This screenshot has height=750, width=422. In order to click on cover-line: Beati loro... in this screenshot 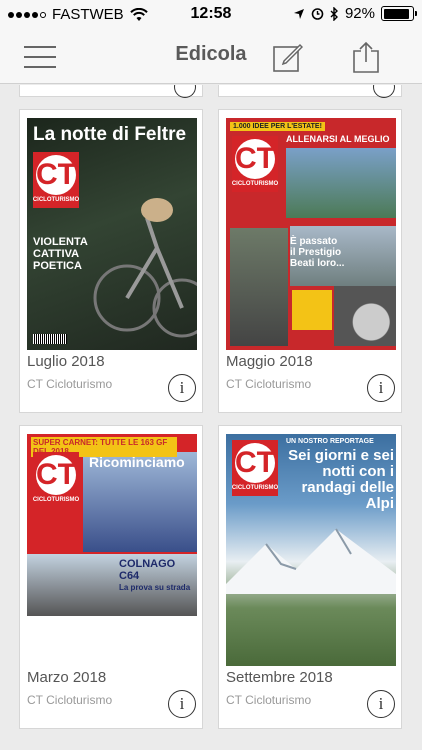, I will do `click(317, 263)`.